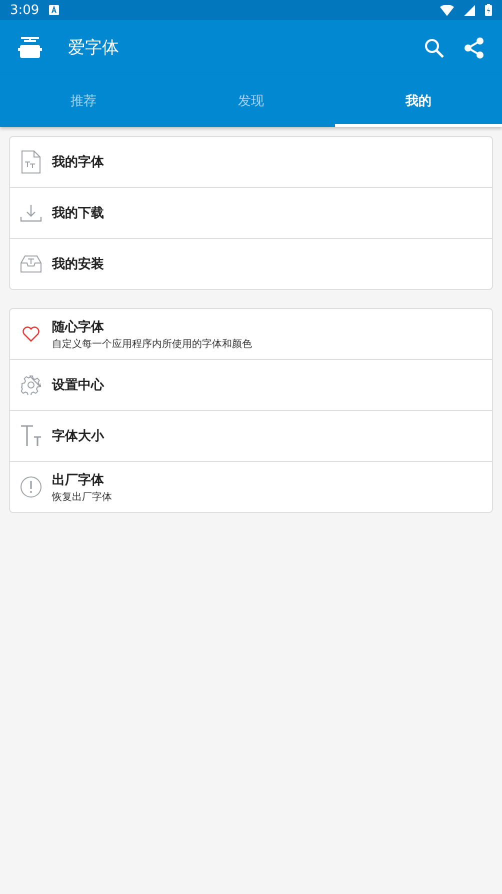  What do you see at coordinates (31, 385) in the screenshot?
I see `settings-icon` at bounding box center [31, 385].